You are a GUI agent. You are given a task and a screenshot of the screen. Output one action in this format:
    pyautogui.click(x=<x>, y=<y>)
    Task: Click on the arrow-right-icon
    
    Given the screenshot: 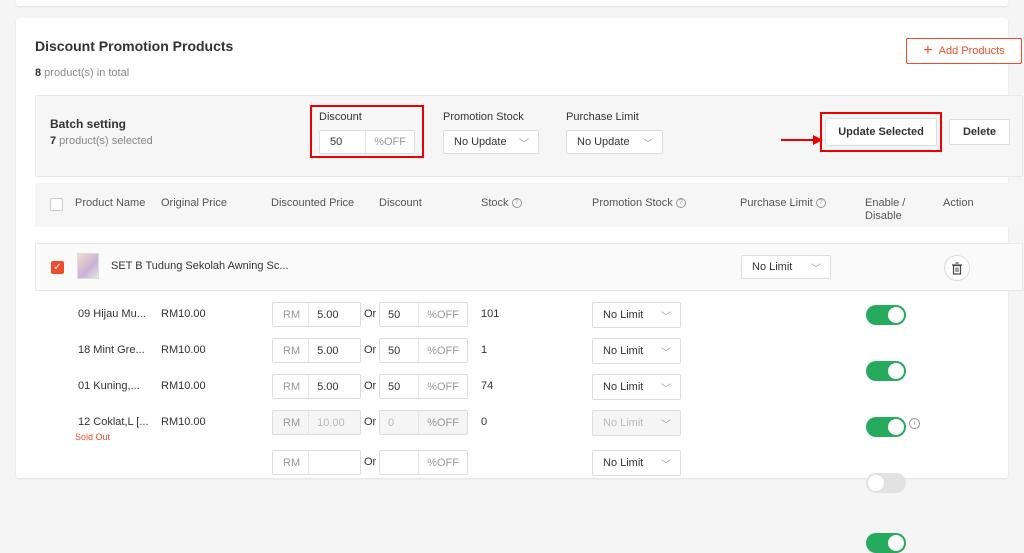 What is the action you would take?
    pyautogui.click(x=802, y=140)
    